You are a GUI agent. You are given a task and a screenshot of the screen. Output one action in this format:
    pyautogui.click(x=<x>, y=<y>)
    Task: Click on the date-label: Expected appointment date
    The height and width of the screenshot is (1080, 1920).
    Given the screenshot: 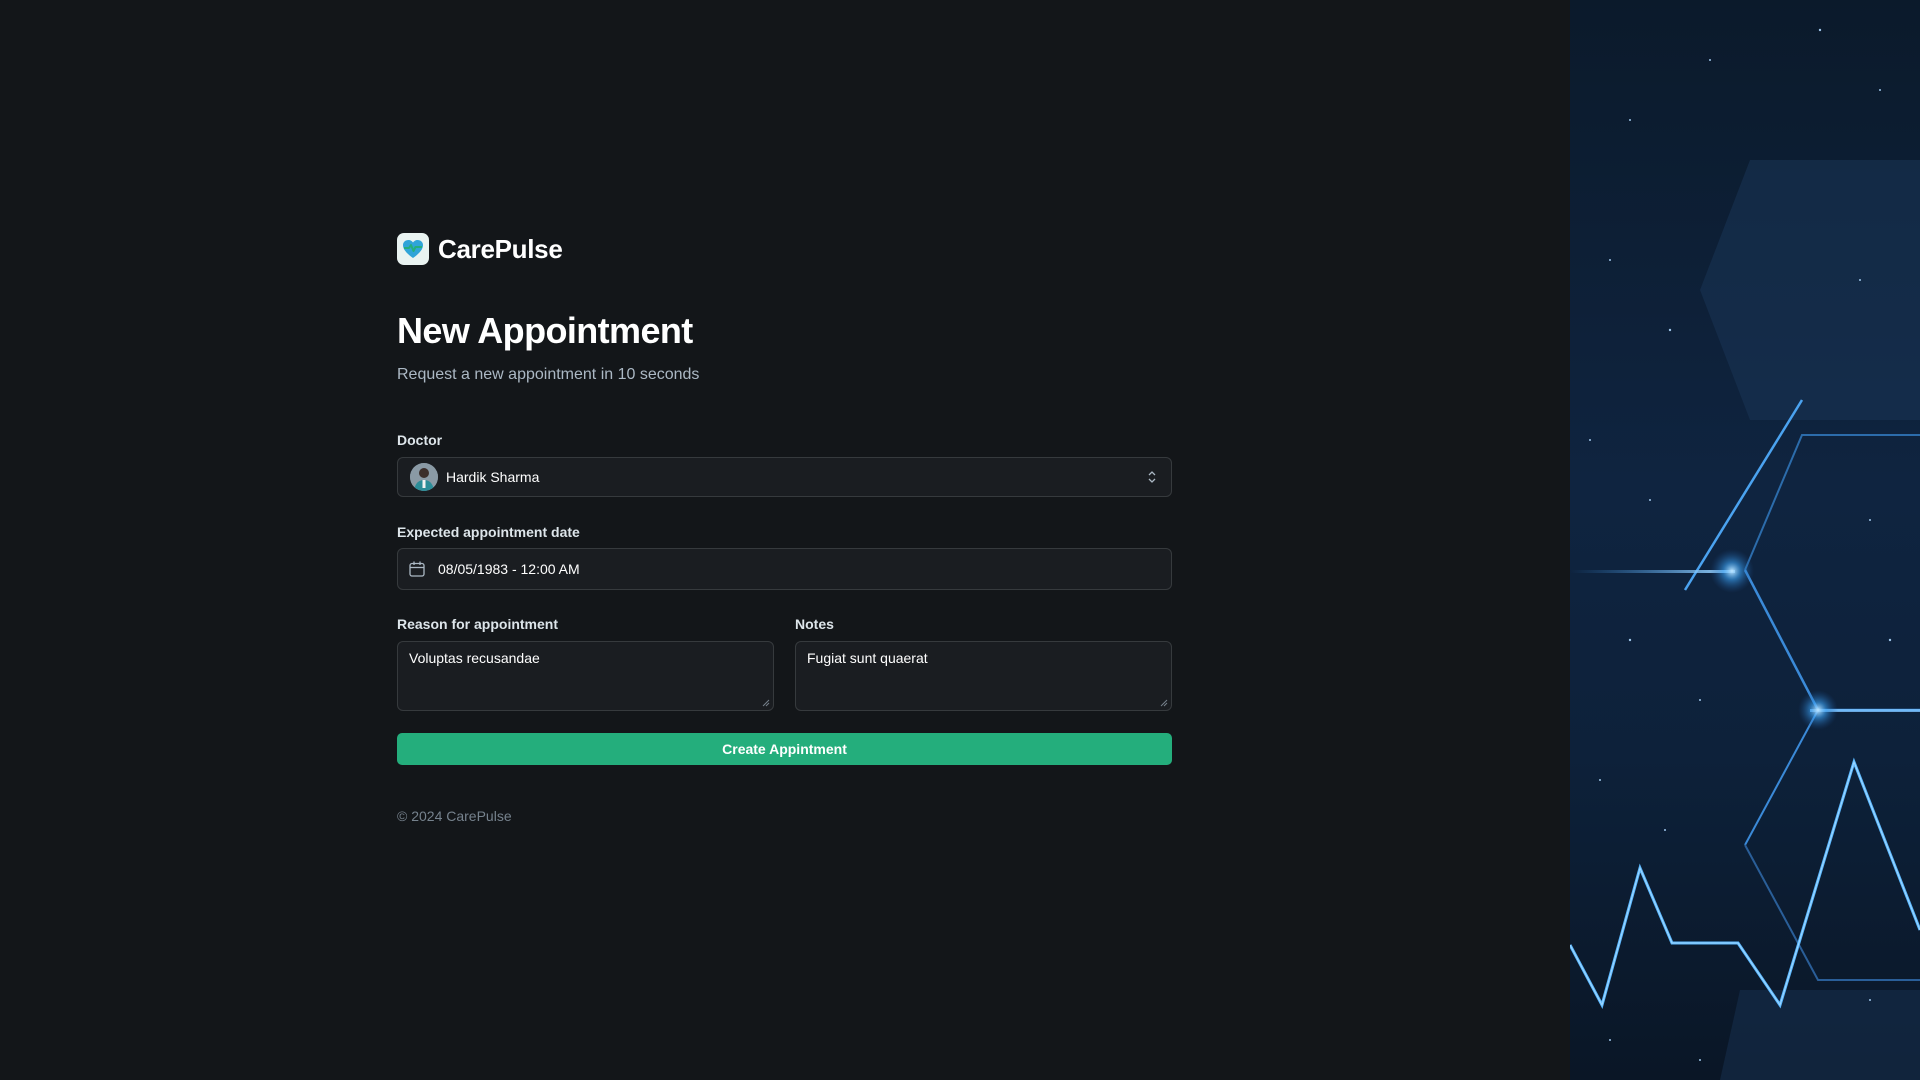 What is the action you would take?
    pyautogui.click(x=488, y=532)
    